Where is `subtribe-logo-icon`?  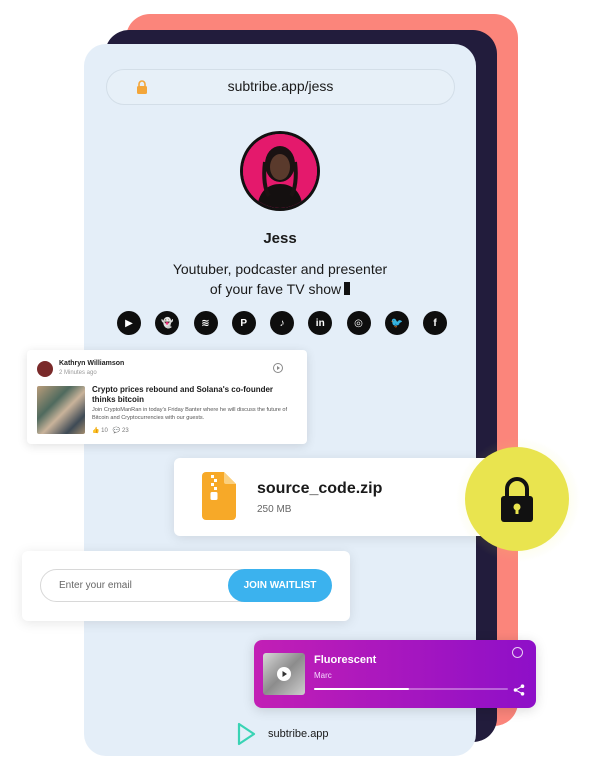 subtribe-logo-icon is located at coordinates (246, 734).